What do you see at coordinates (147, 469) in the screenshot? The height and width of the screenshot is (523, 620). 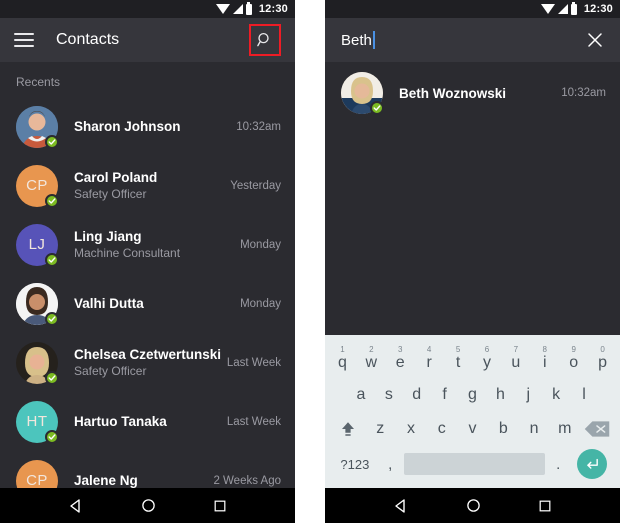 I see `list-item: CP Jalene Ng 2 Weeks Ago` at bounding box center [147, 469].